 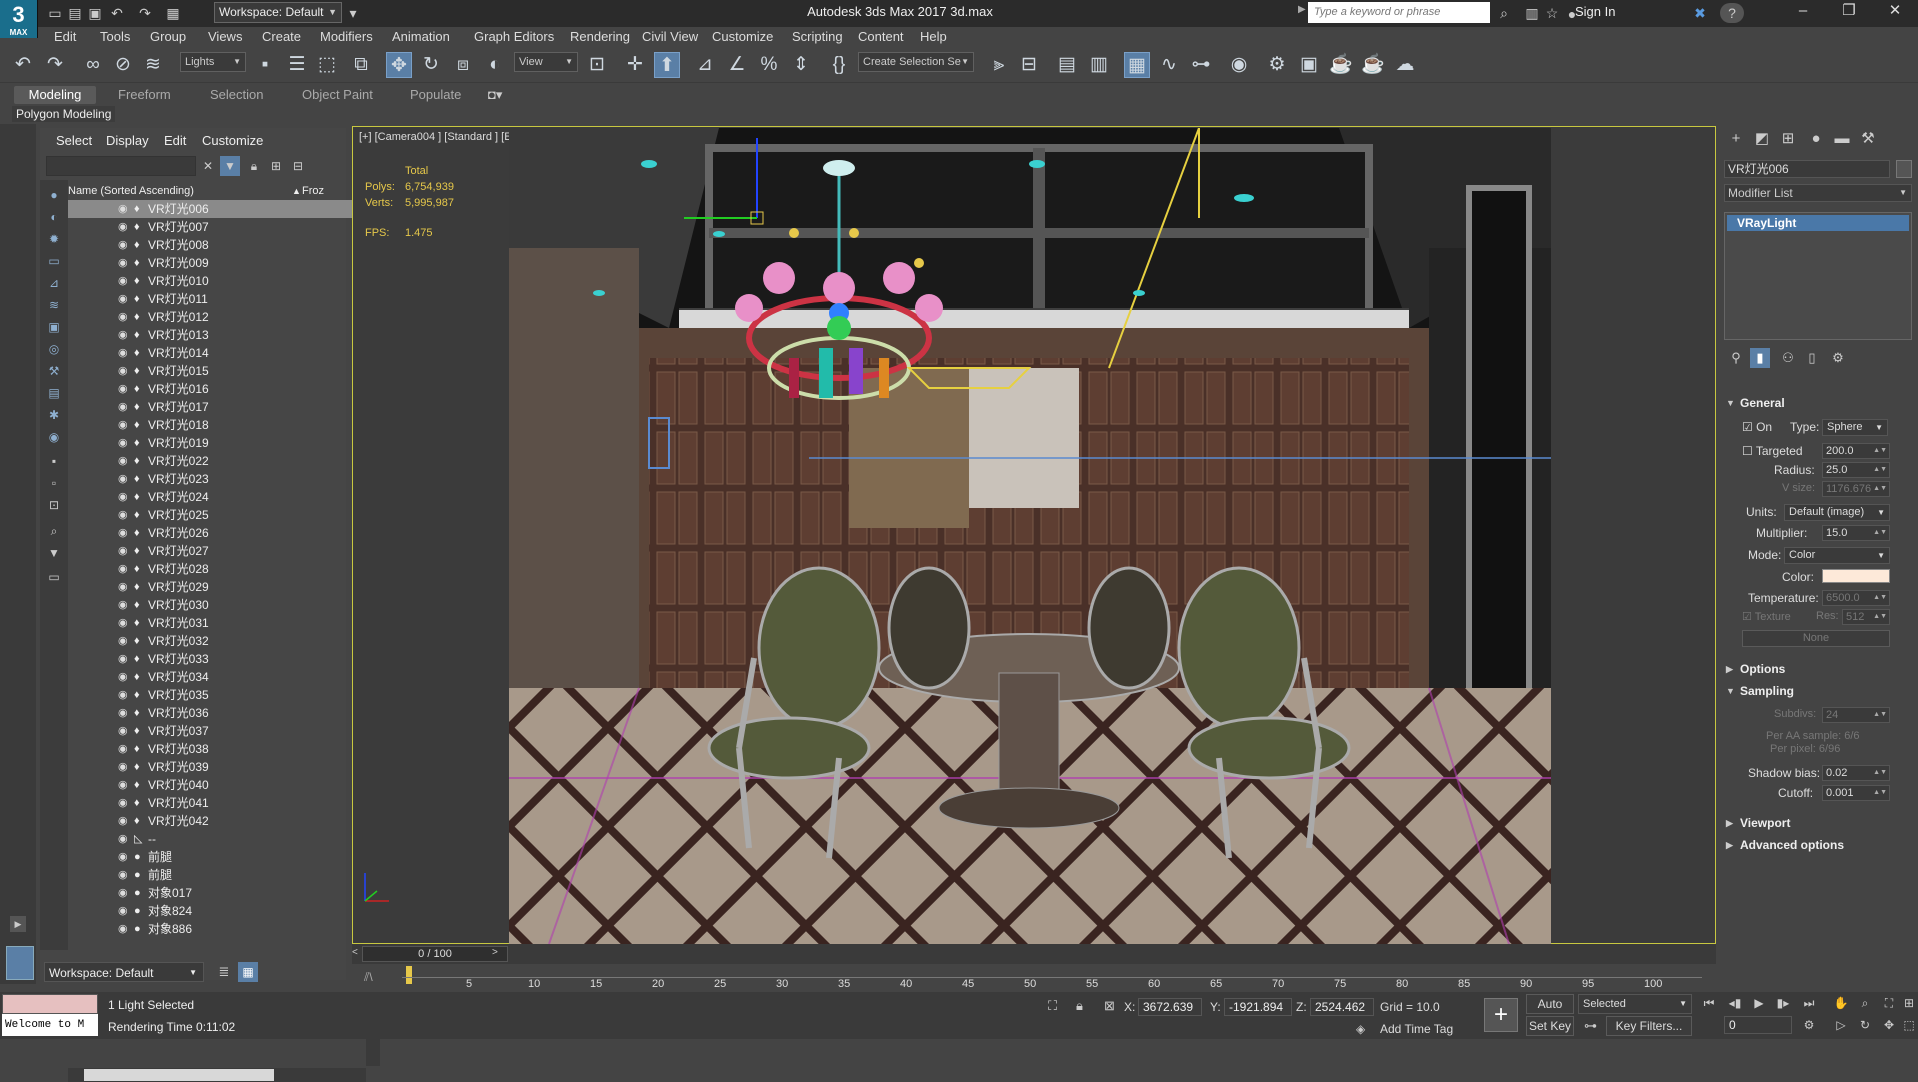 I want to click on render-iterative-icon: ☕, so click(x=1373, y=65).